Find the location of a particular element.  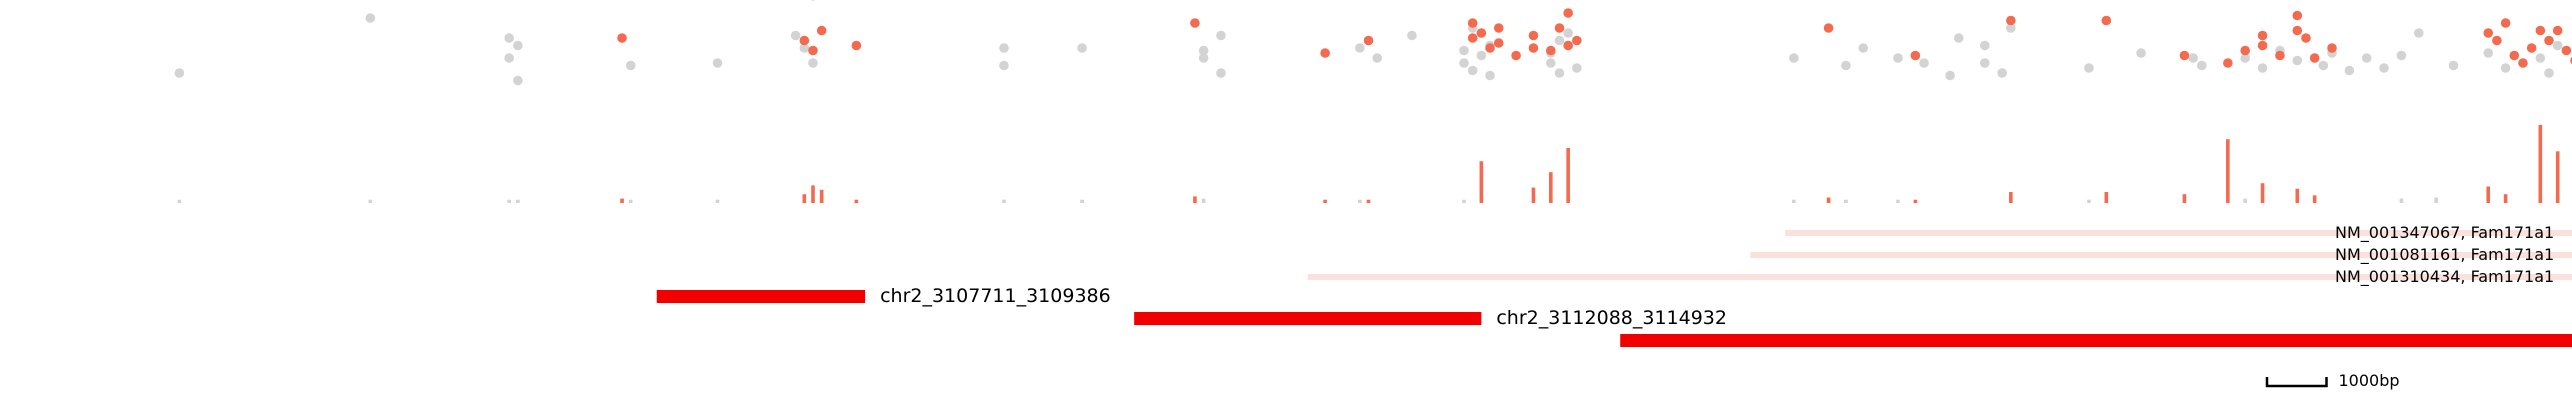

scale-bar-label: 1000bp is located at coordinates (2369, 380).